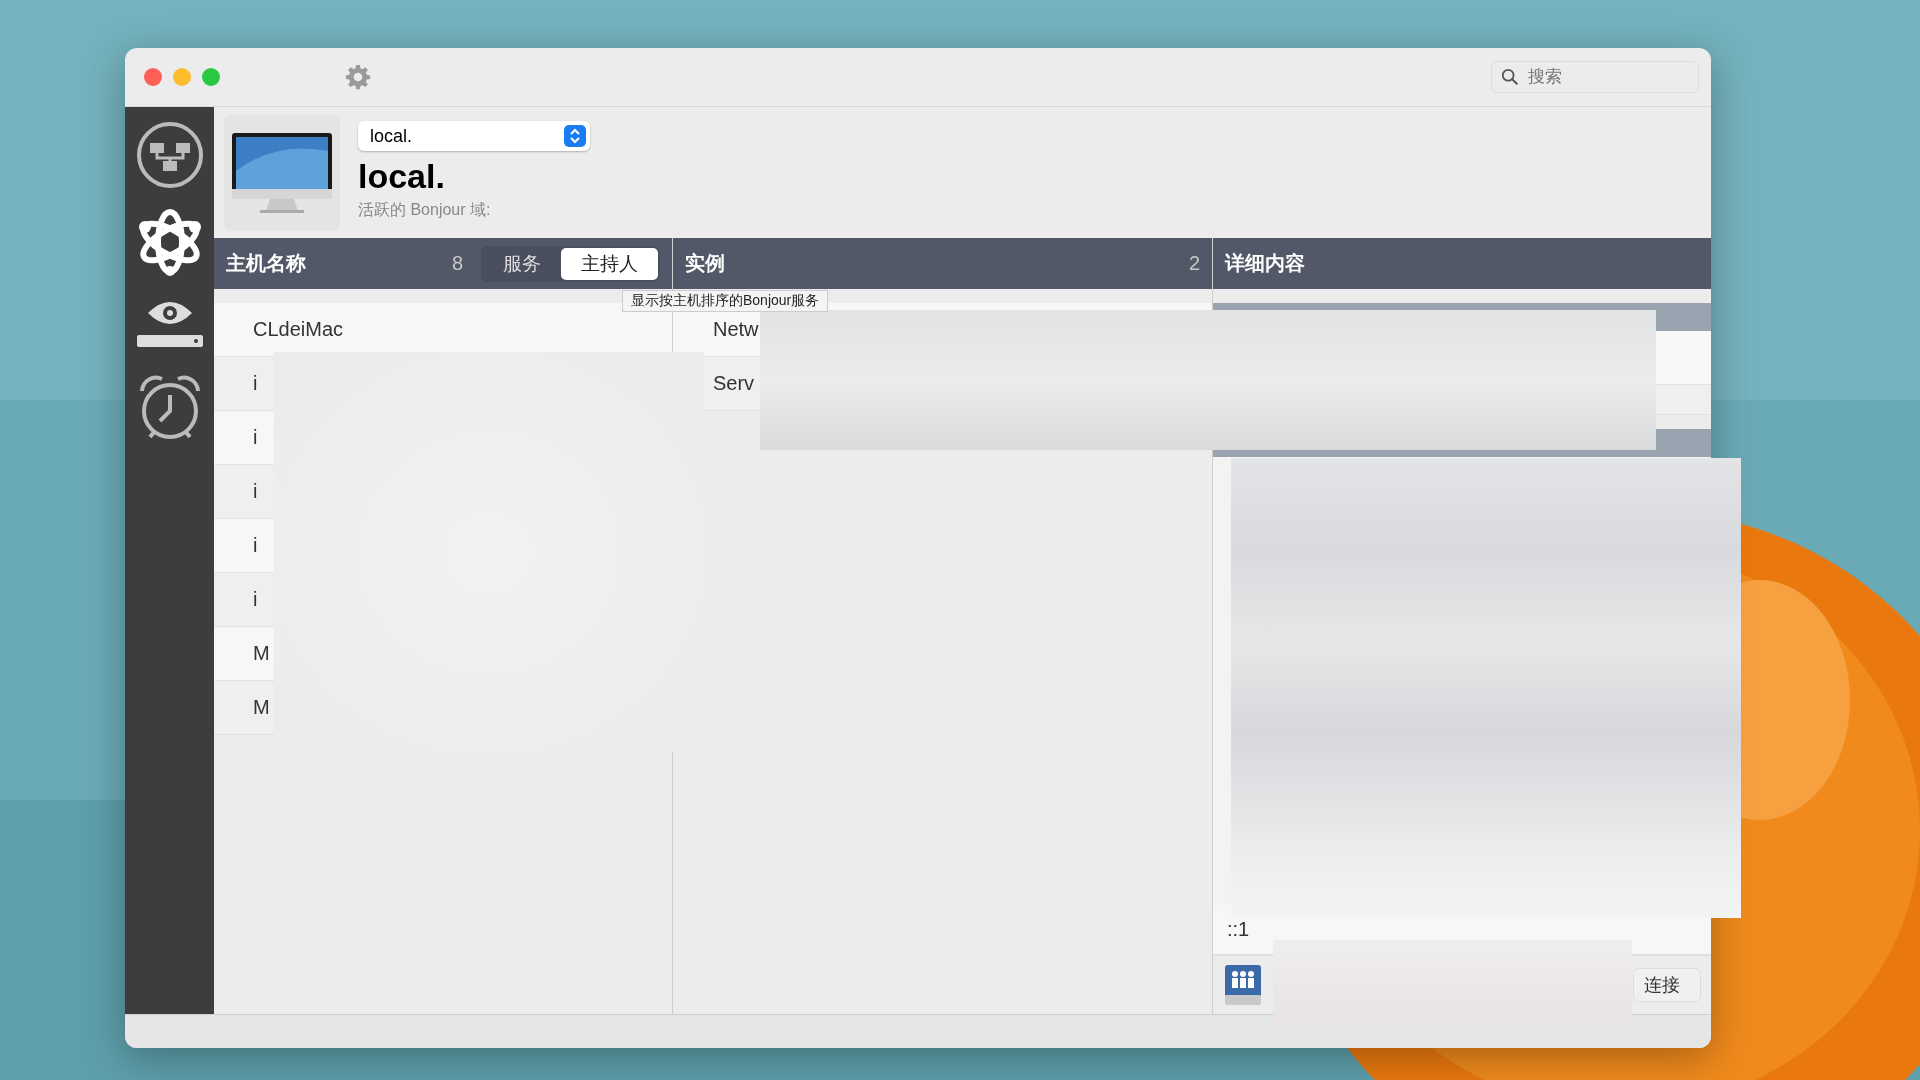 Image resolution: width=1920 pixels, height=1080 pixels. I want to click on segment-tab: 主持人, so click(609, 263).